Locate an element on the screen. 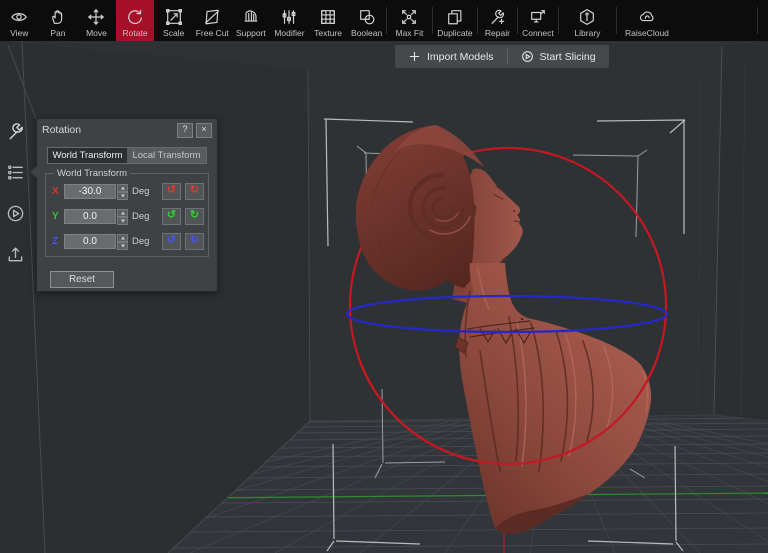 The height and width of the screenshot is (553, 768). rotation-y-input is located at coordinates (90, 216).